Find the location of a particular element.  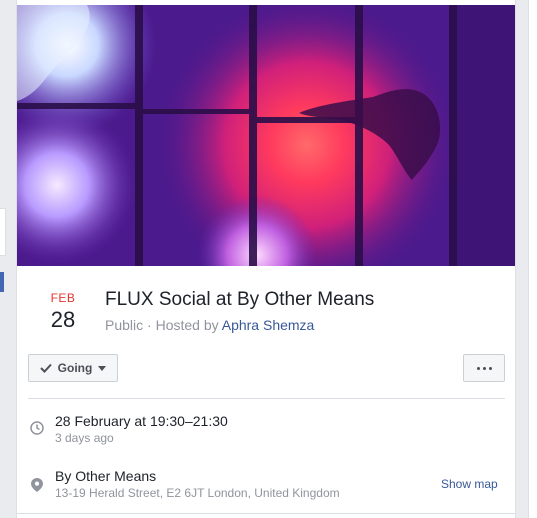

left-column-background is located at coordinates (3, 259).